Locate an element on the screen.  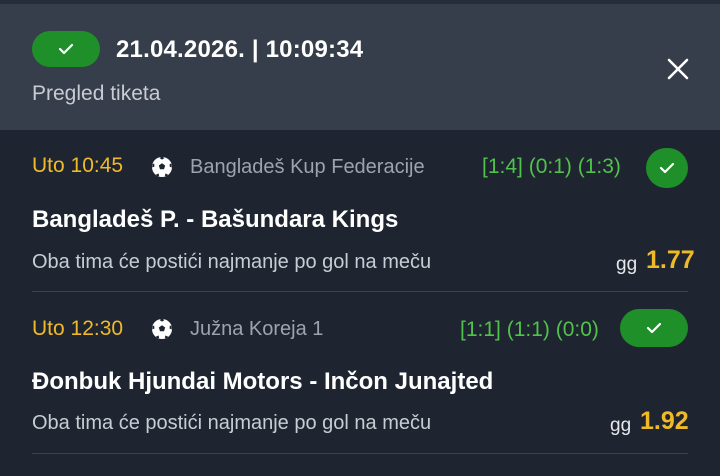
match-score: [1:1] (1:1) (0:0) is located at coordinates (529, 329).